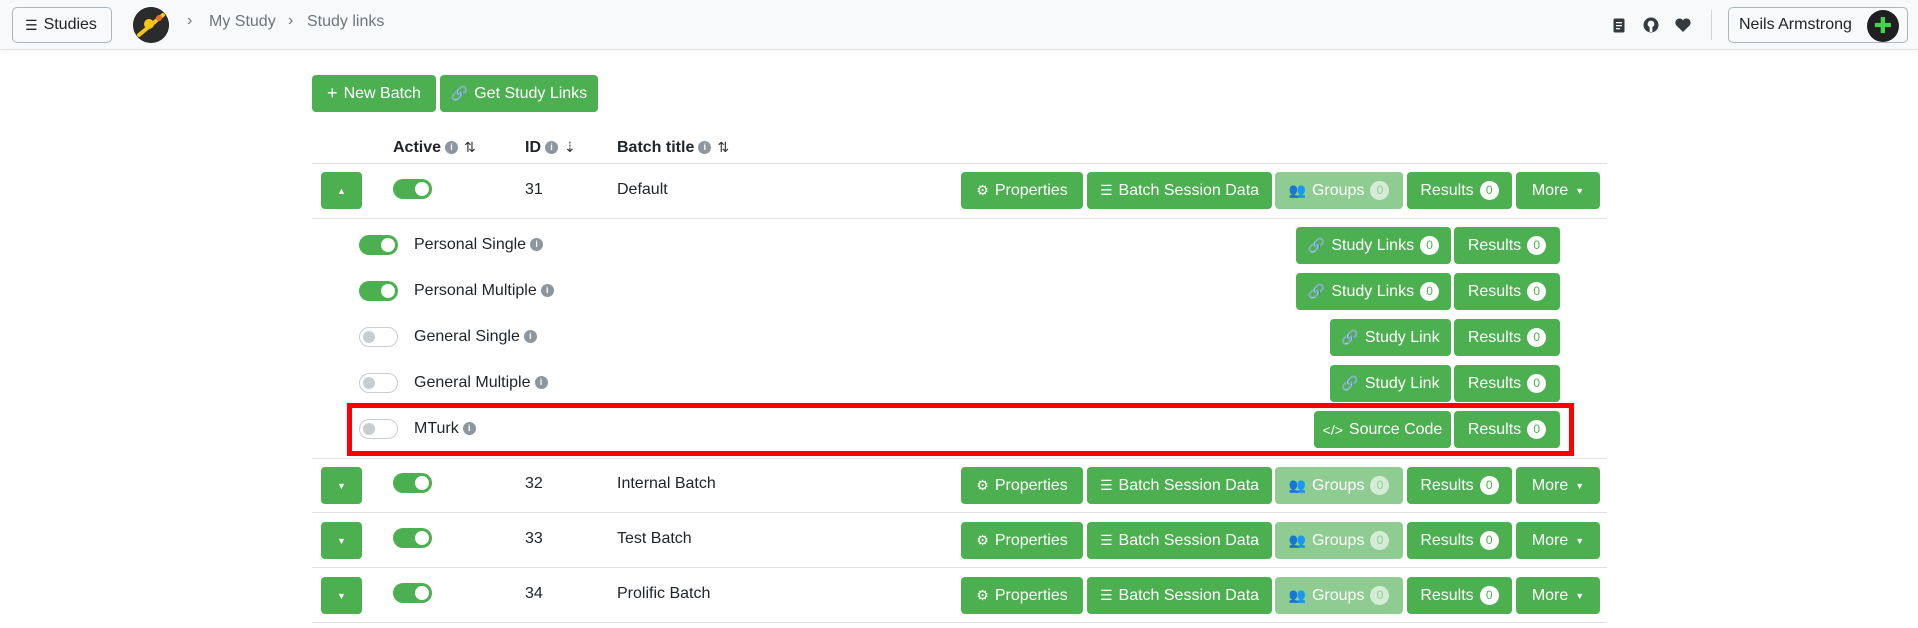 The width and height of the screenshot is (1918, 628). Describe the element at coordinates (475, 290) in the screenshot. I see `link-type-label: Personal Multiple` at that location.